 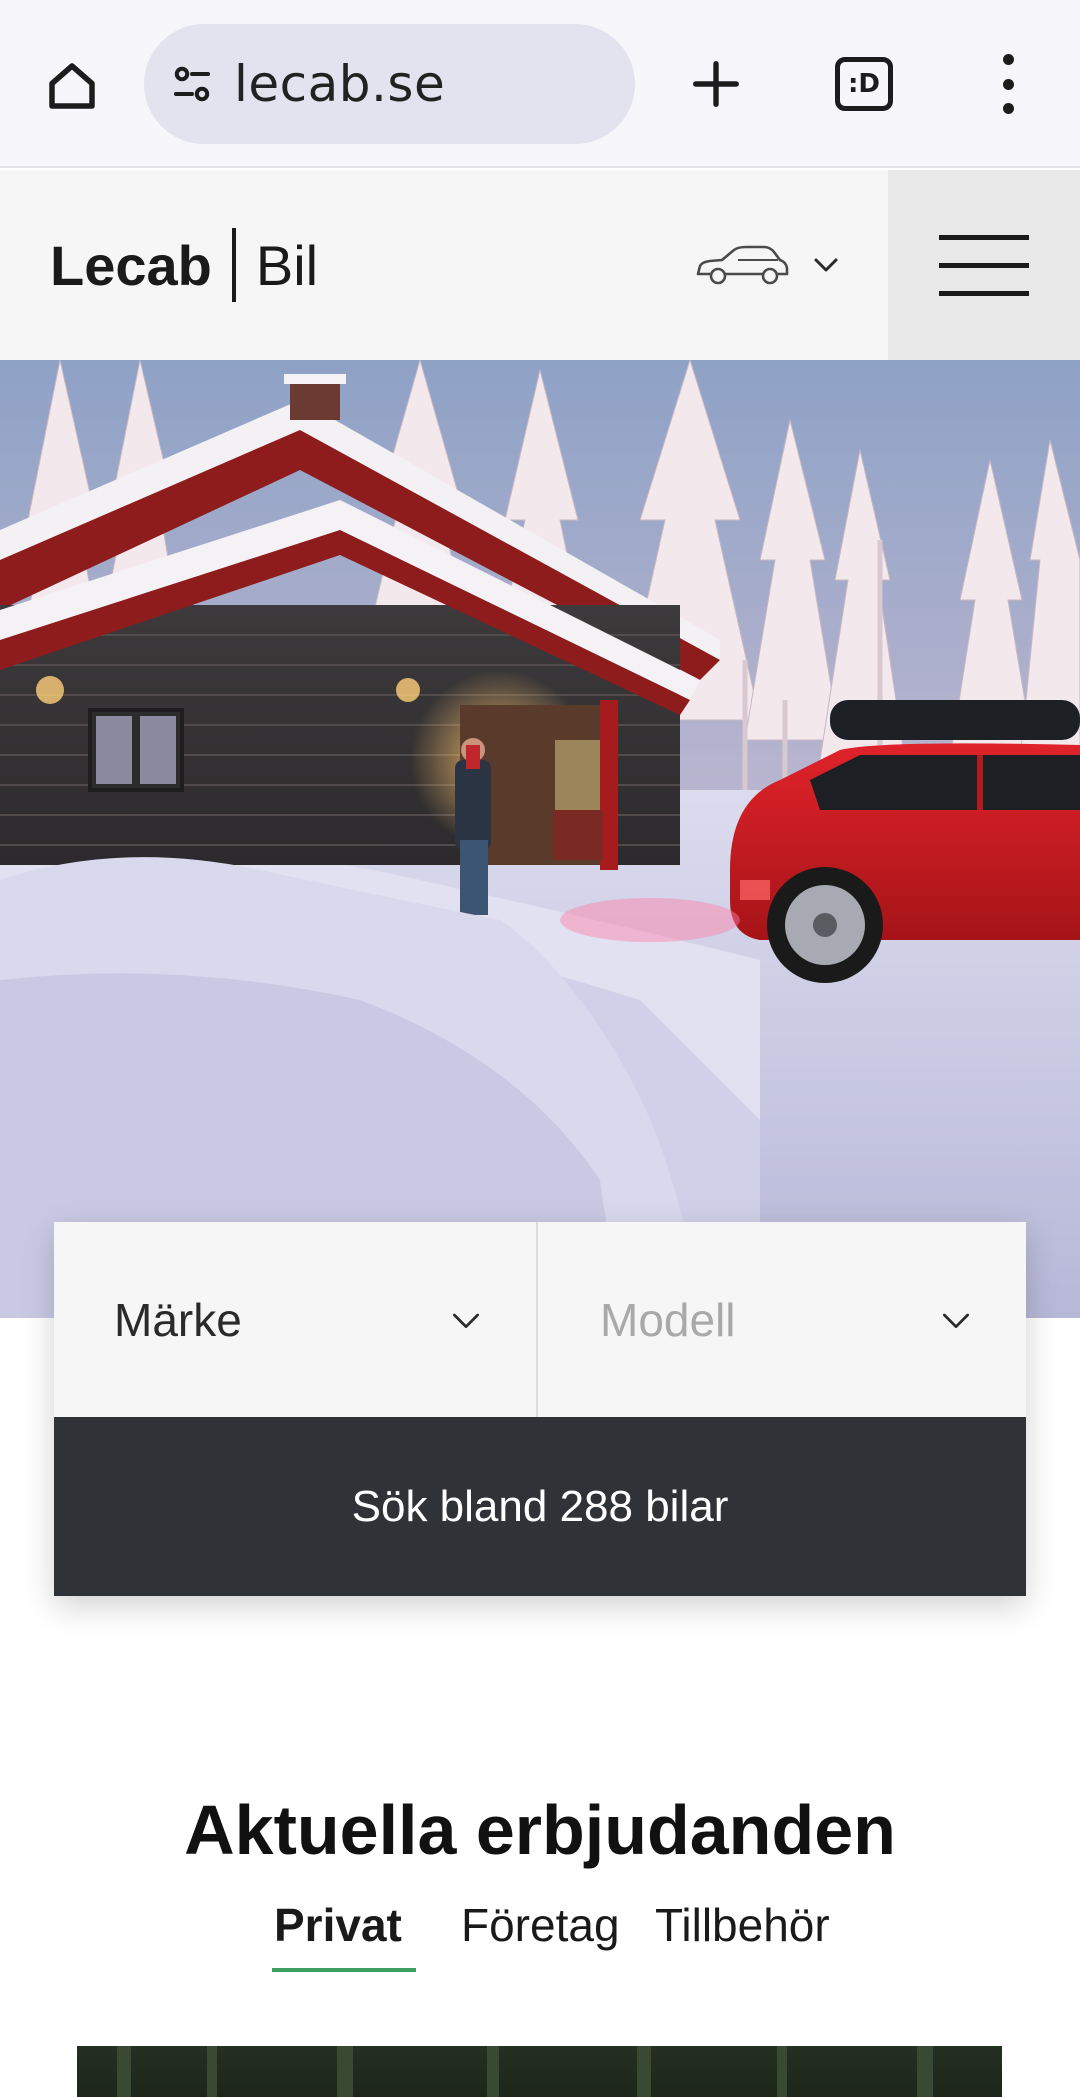 I want to click on browser-toolbar: lecab.se :D, so click(x=540, y=84).